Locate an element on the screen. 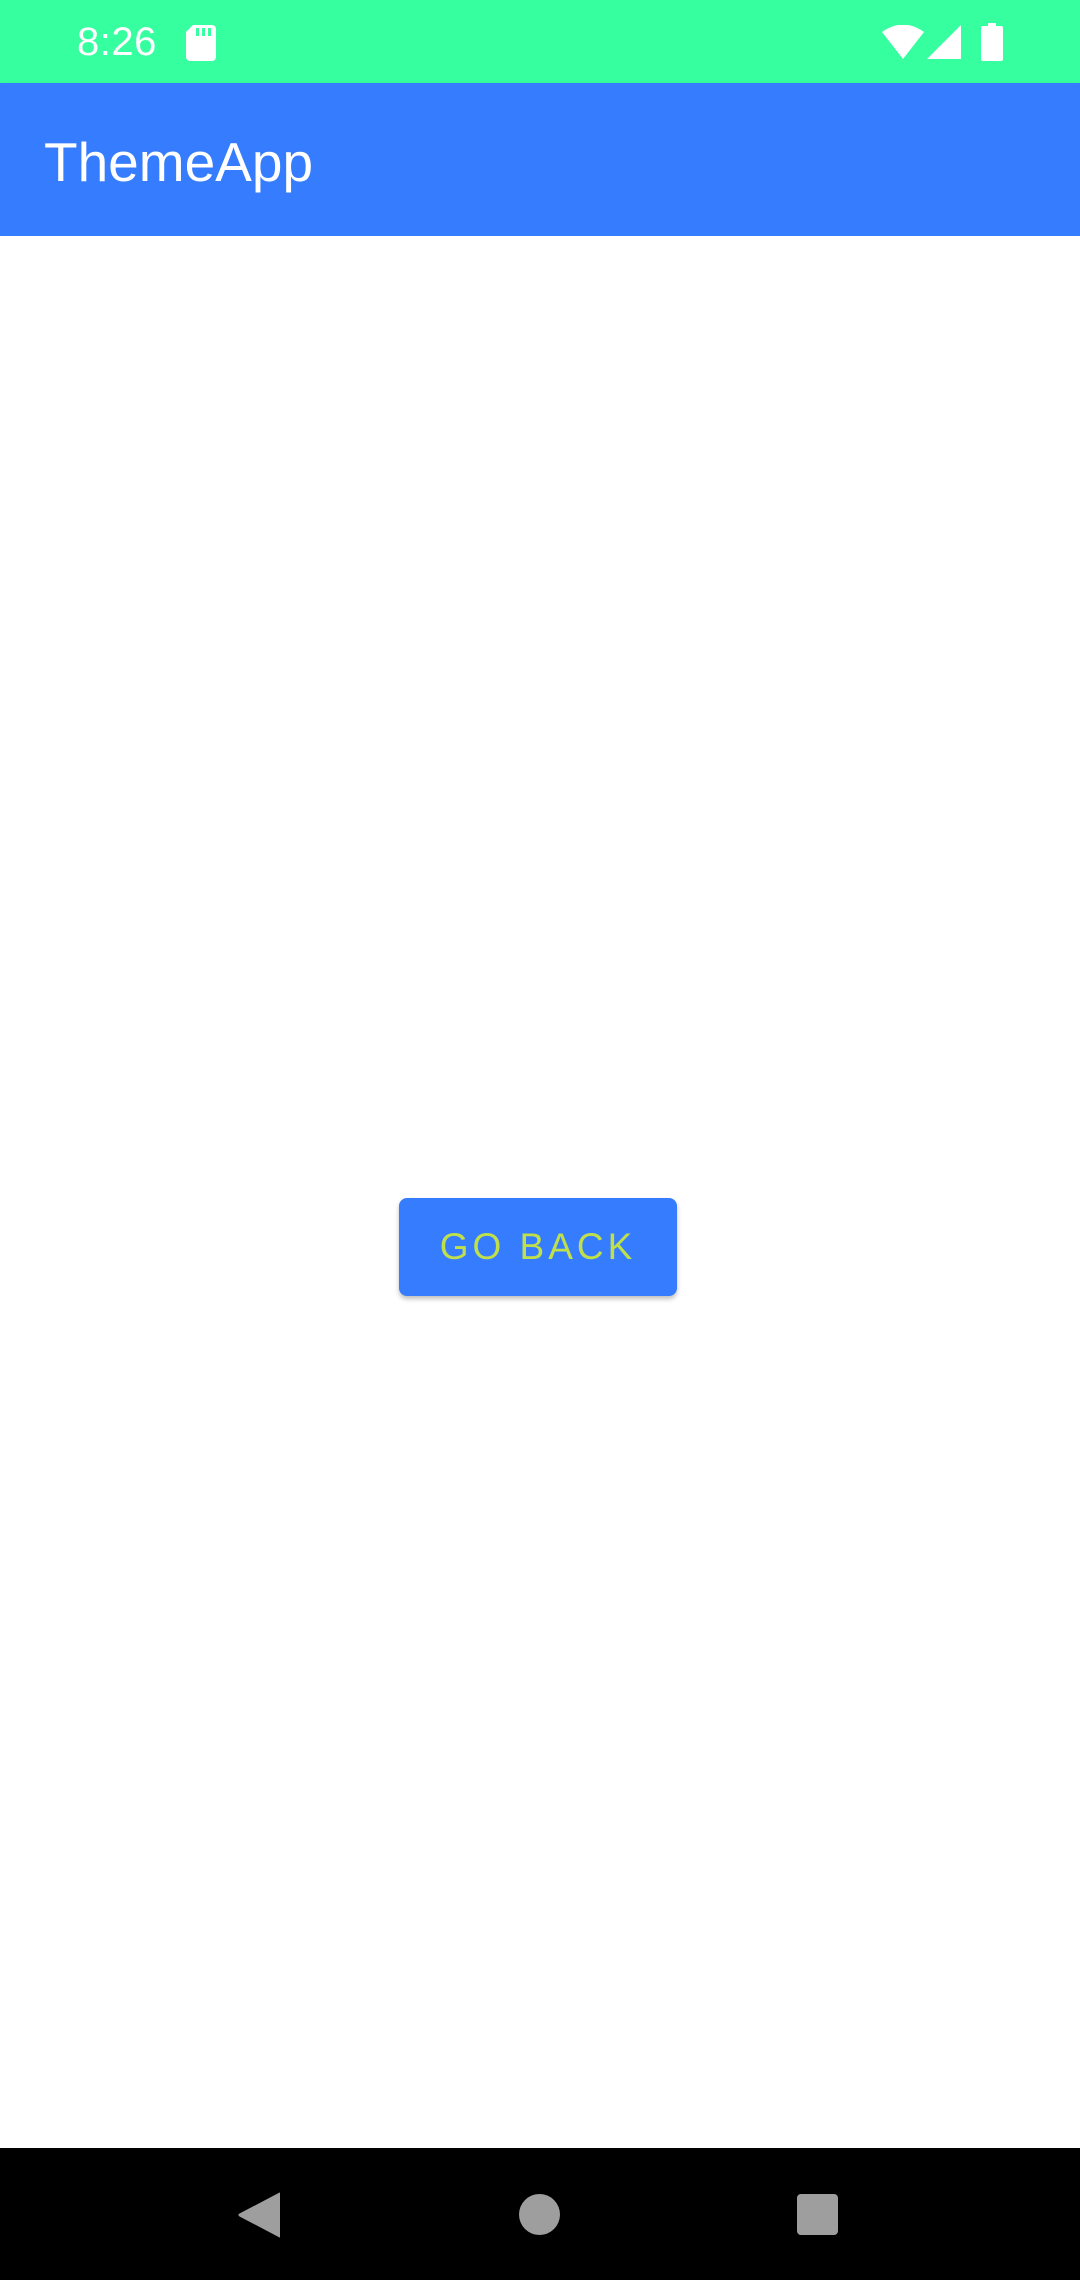  status-time: 8:26 is located at coordinates (117, 42).